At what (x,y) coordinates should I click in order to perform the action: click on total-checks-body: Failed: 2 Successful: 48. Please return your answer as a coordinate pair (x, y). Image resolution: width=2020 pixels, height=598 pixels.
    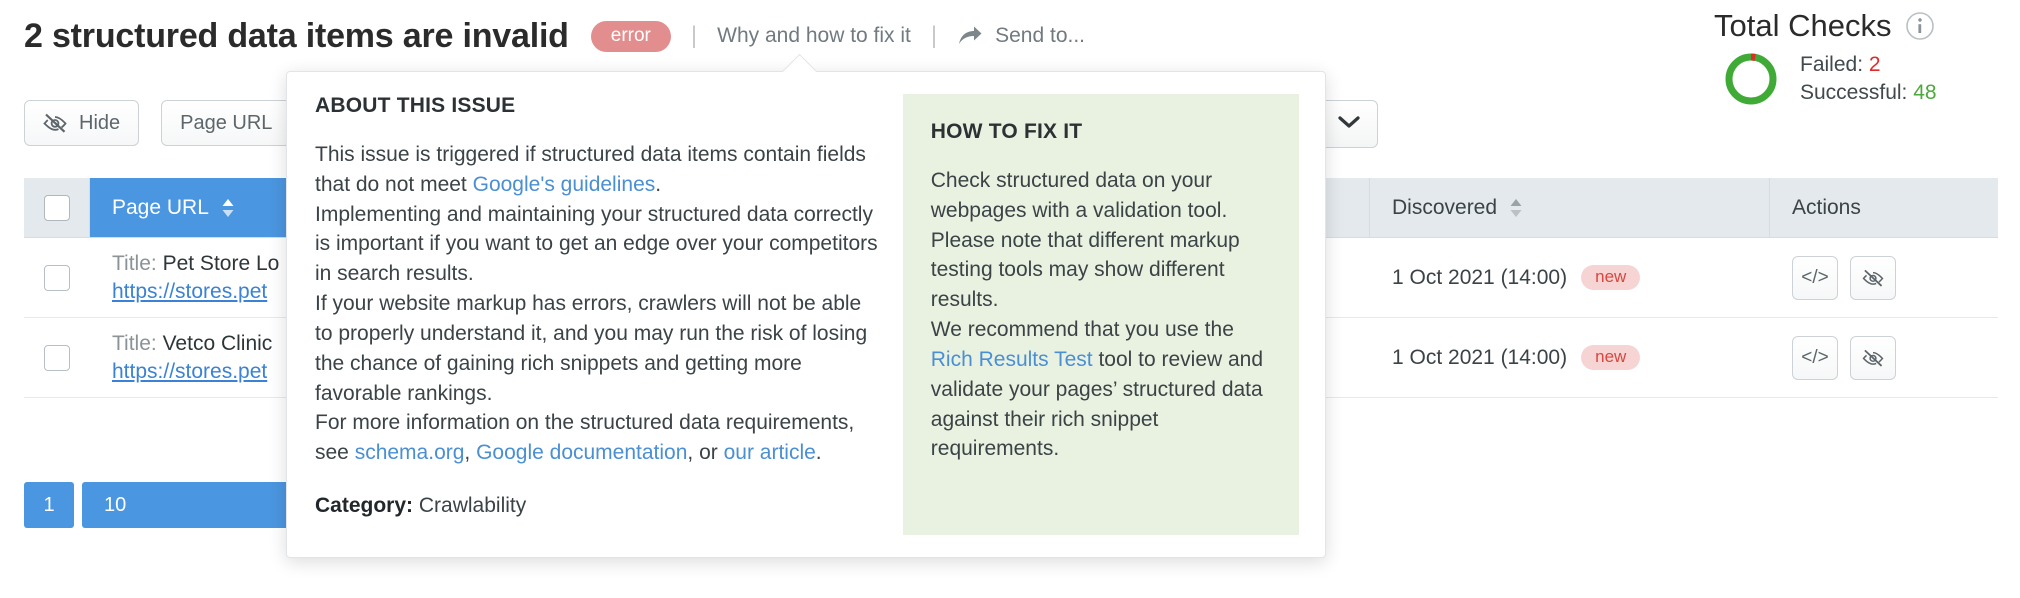
    Looking at the image, I should click on (1837, 79).